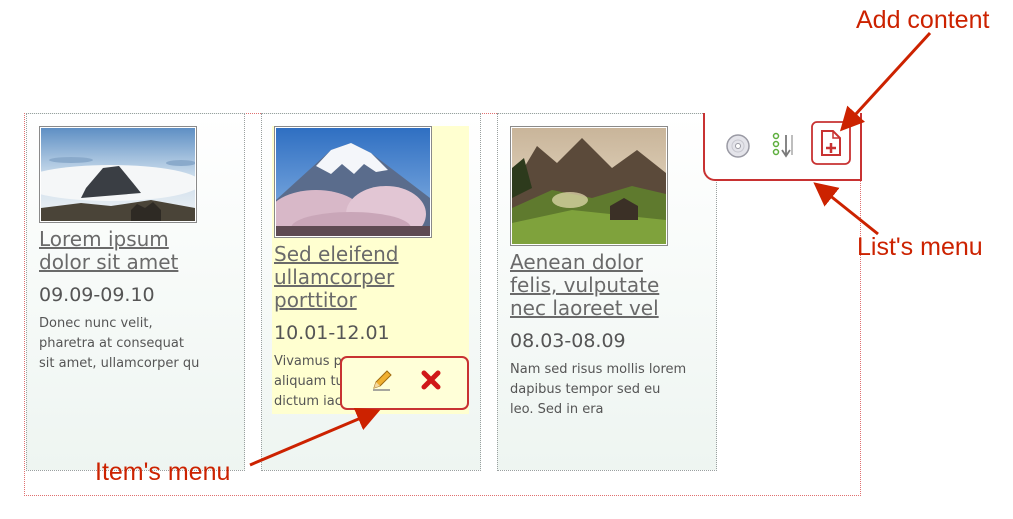  What do you see at coordinates (163, 472) in the screenshot?
I see `annotation-items-menu: Item's menu` at bounding box center [163, 472].